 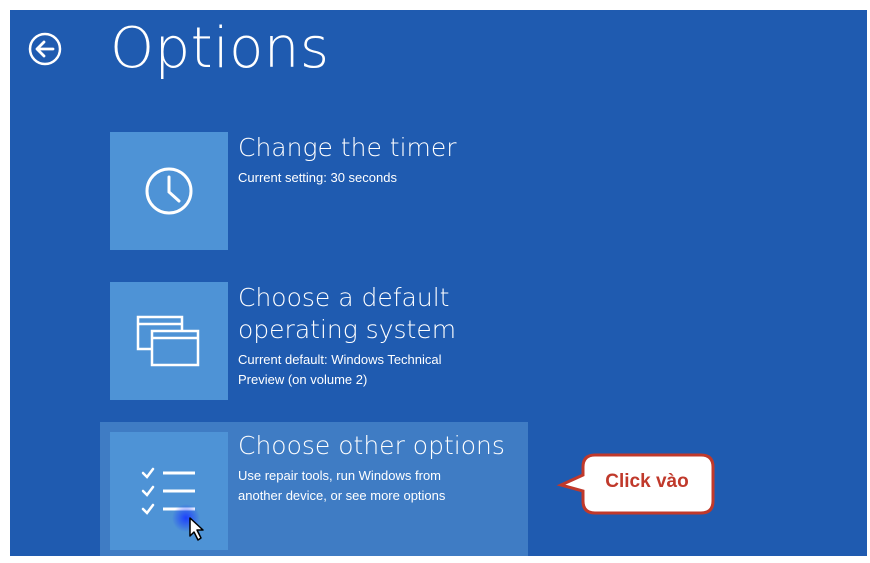 What do you see at coordinates (347, 313) in the screenshot?
I see `option-heading: Choose a default operating system` at bounding box center [347, 313].